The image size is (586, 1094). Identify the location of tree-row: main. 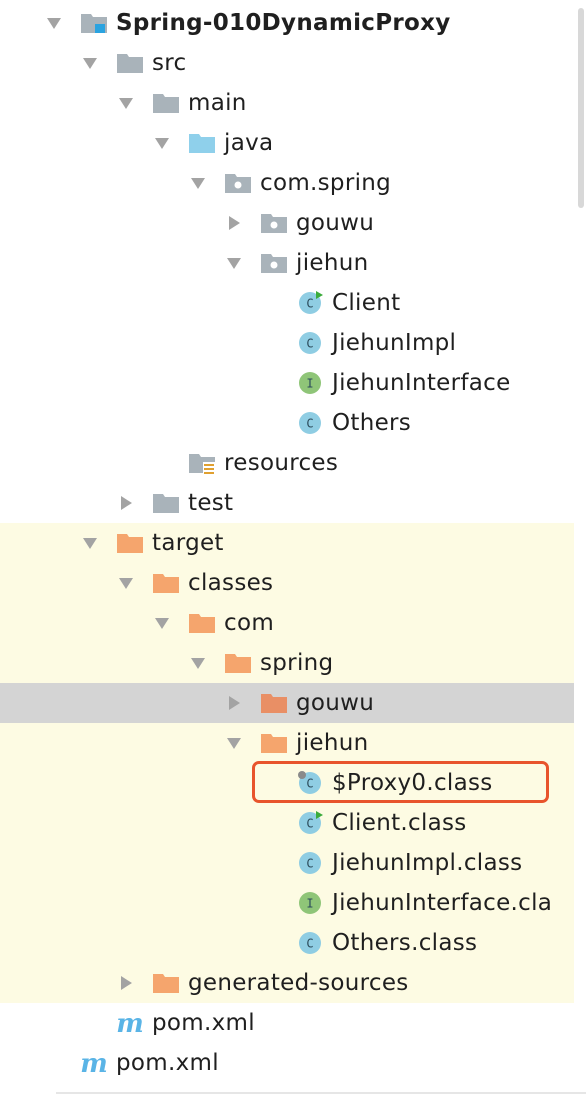
(287, 103).